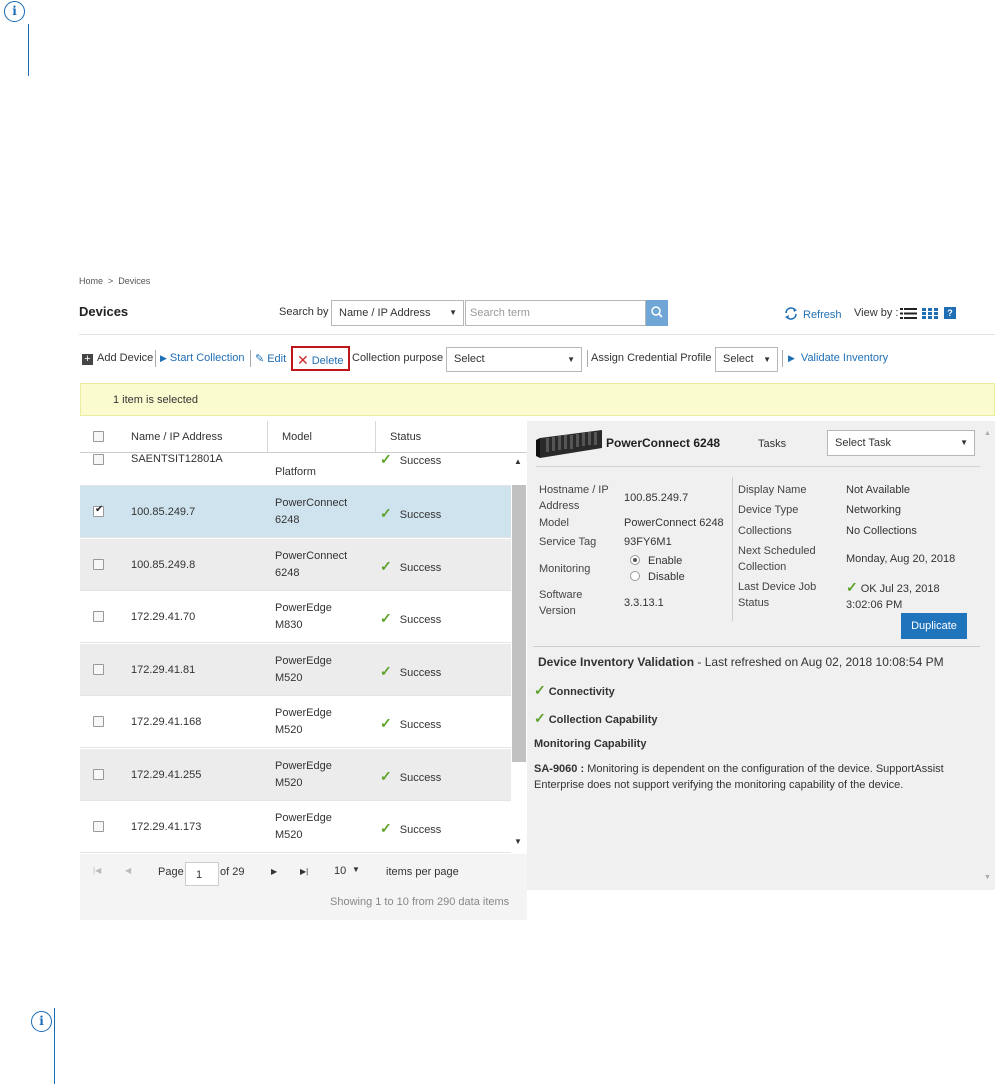  Describe the element at coordinates (537, 399) in the screenshot. I see `selection-banner: 1 item is selected` at that location.